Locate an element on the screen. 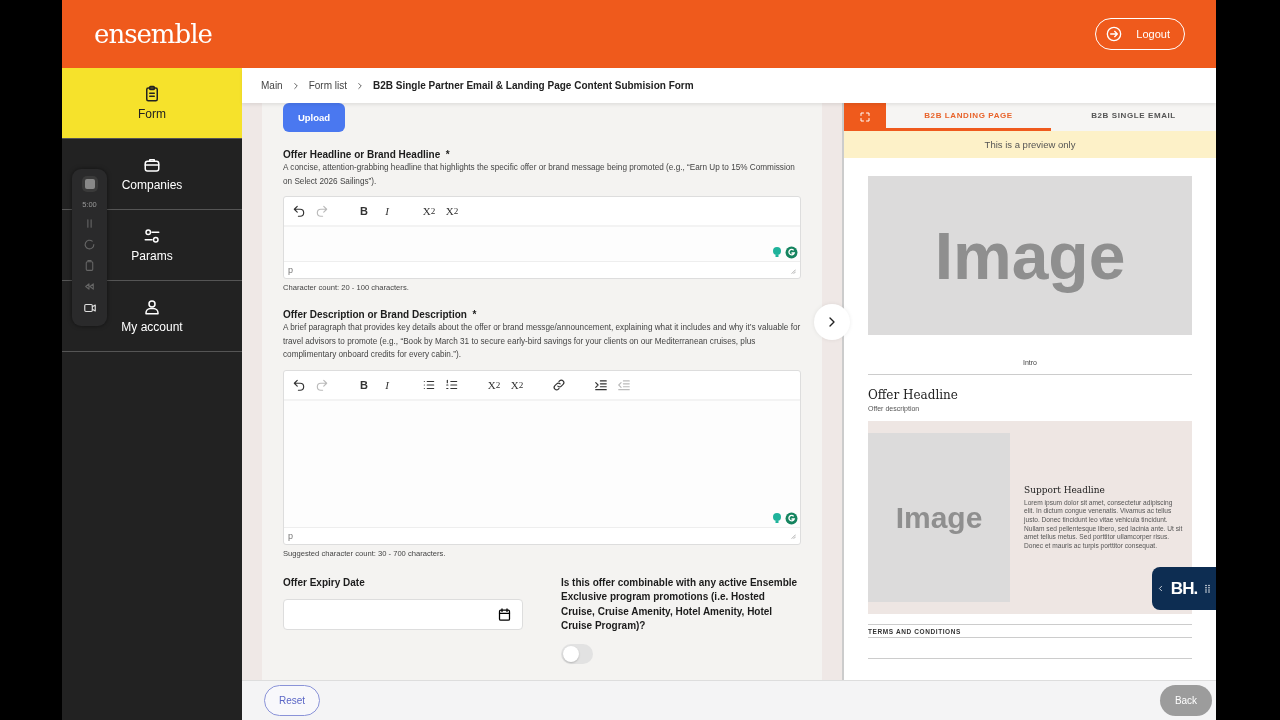 This screenshot has width=1280, height=720. outdent-icon is located at coordinates (624, 384).